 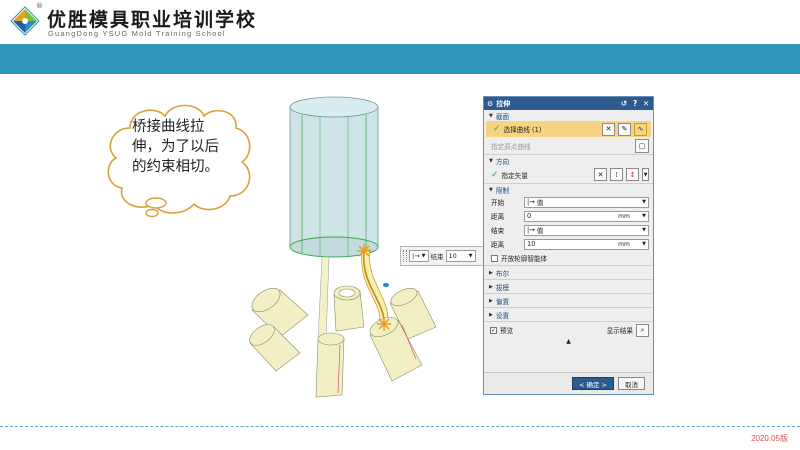 What do you see at coordinates (568, 287) in the screenshot?
I see `draft-group-header: ▶ 拔模` at bounding box center [568, 287].